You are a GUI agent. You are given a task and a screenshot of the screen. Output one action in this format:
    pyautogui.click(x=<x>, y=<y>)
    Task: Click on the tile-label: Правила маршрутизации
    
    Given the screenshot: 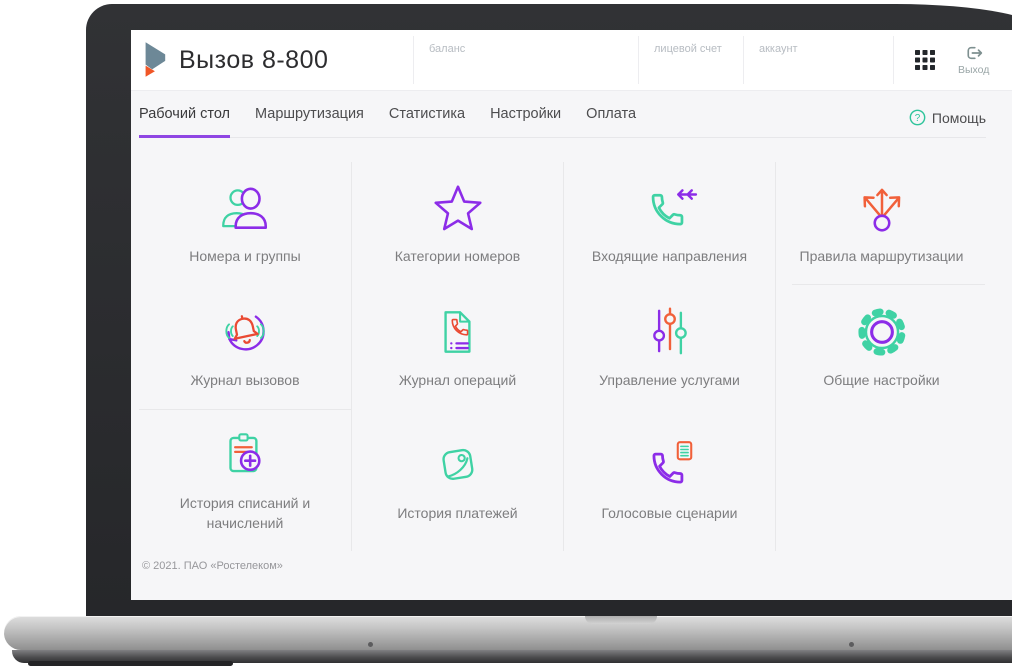 What is the action you would take?
    pyautogui.click(x=881, y=256)
    